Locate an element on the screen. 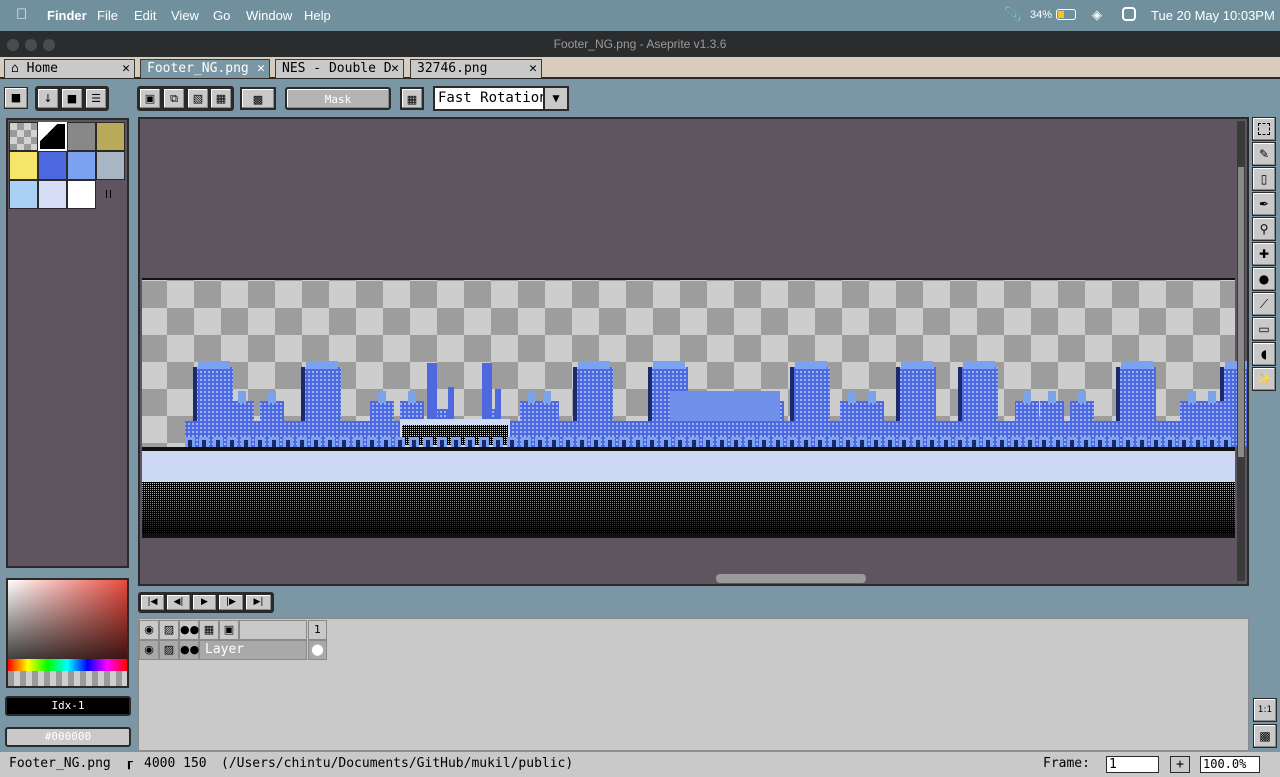 The image size is (1280, 777). layer-lock-toggle: ▨ is located at coordinates (169, 650).